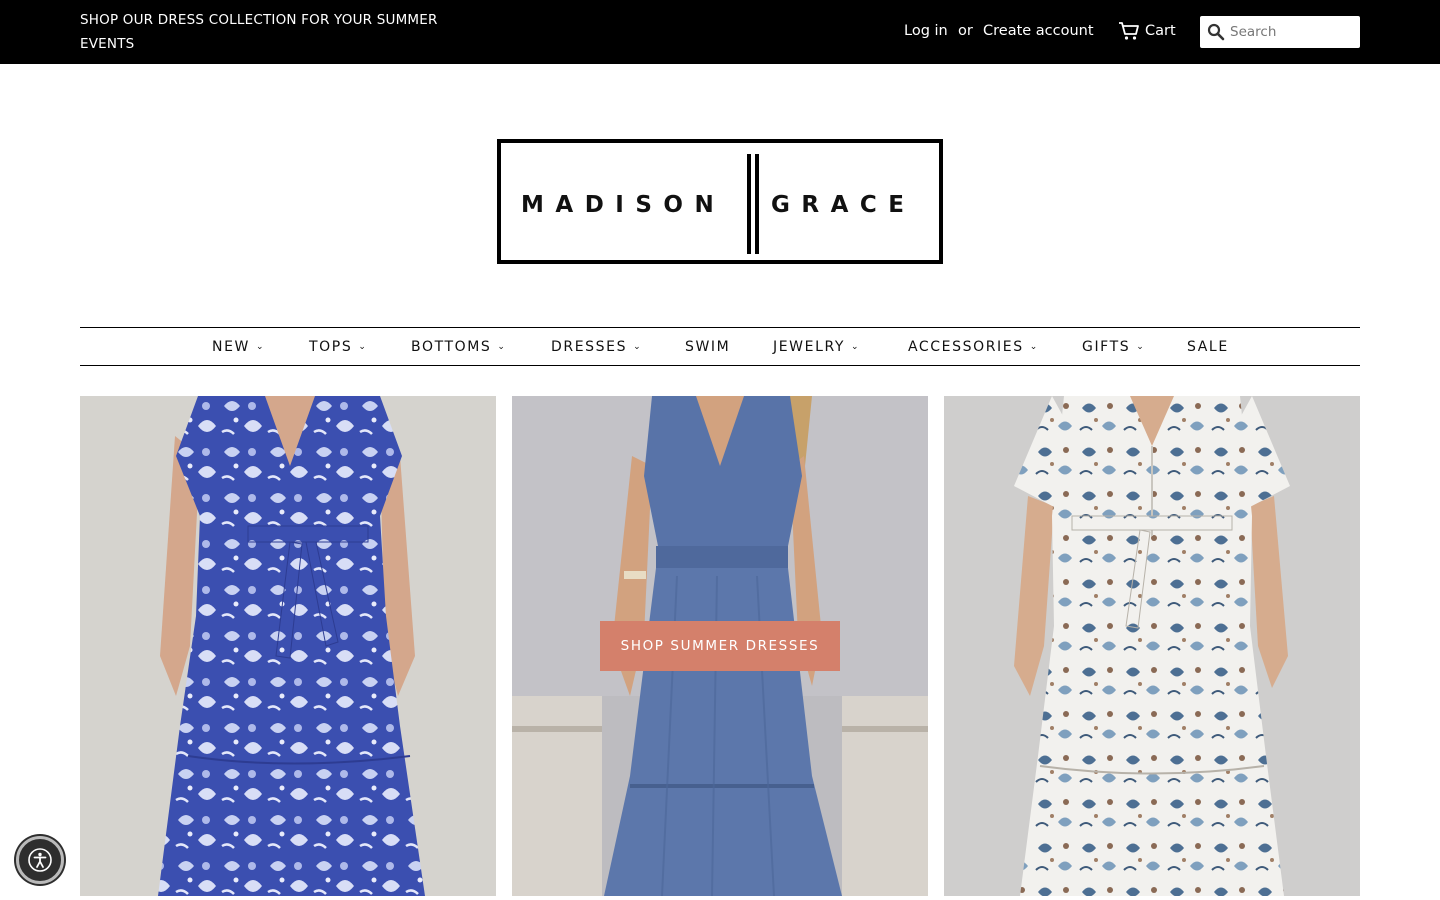 Image resolution: width=1440 pixels, height=900 pixels. I want to click on nav-item-accessories: ACCESSORIES ⌄, so click(972, 347).